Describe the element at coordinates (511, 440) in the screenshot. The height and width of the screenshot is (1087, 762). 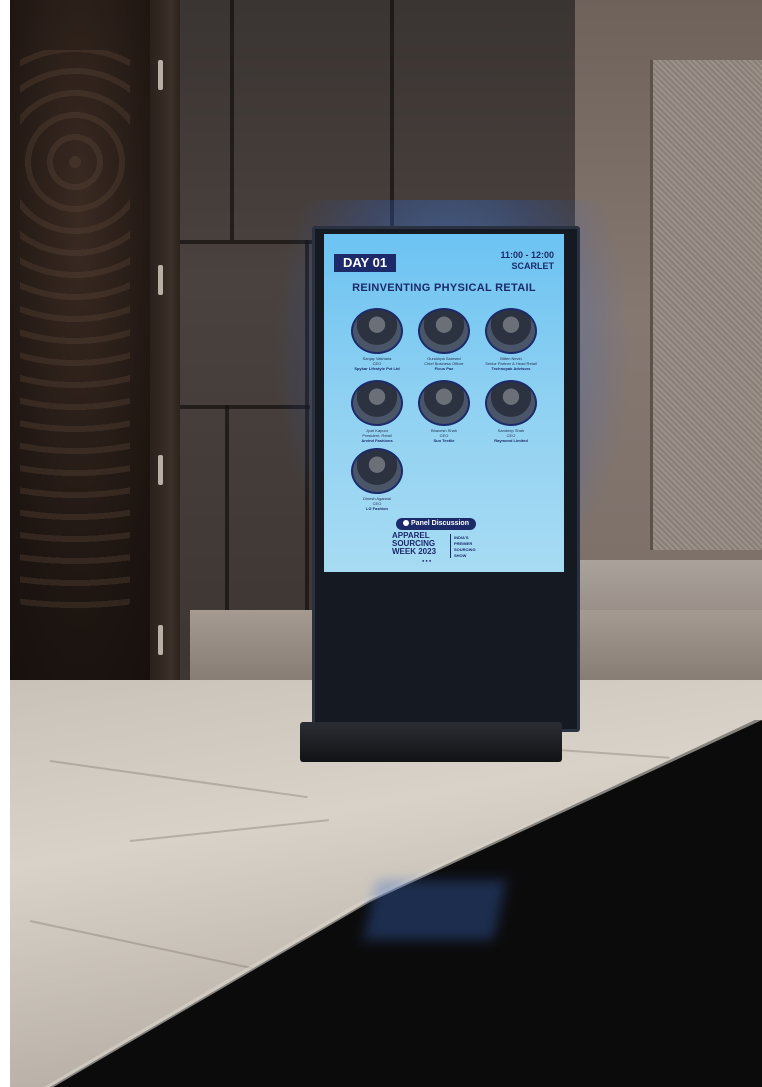
I see `speaker-org: Raymond Limited` at that location.